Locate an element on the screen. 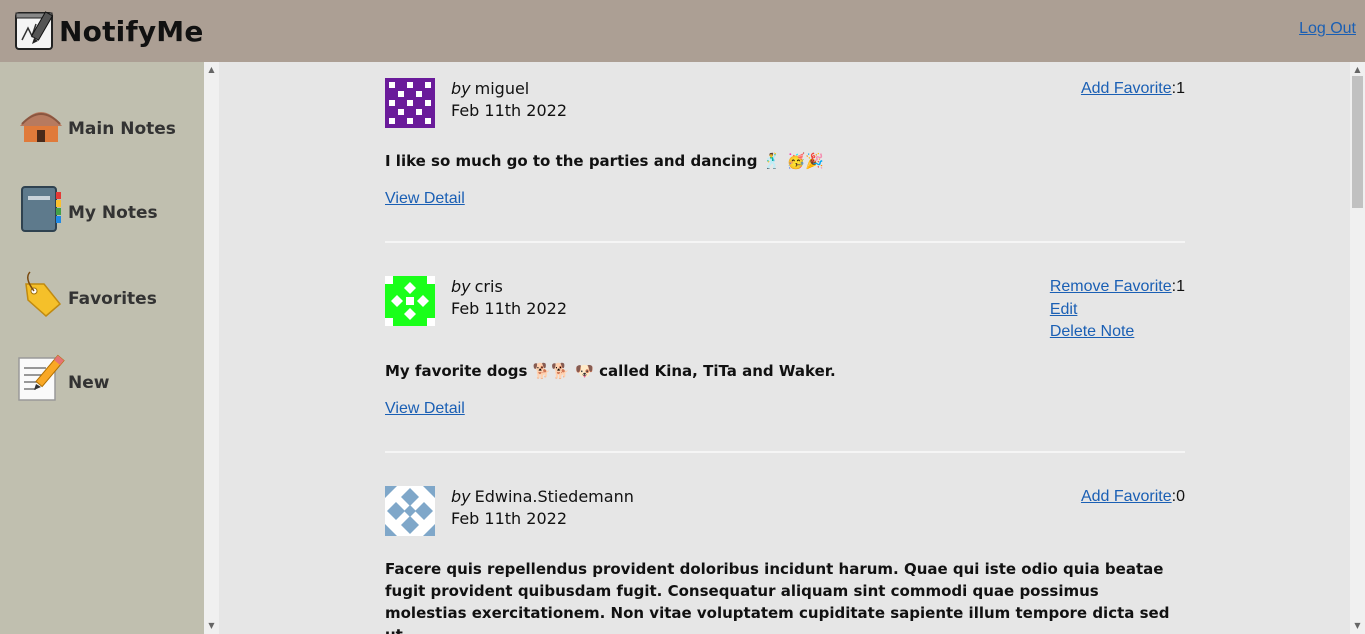 The width and height of the screenshot is (1365, 634). app-title: NotifyMe is located at coordinates (131, 31).